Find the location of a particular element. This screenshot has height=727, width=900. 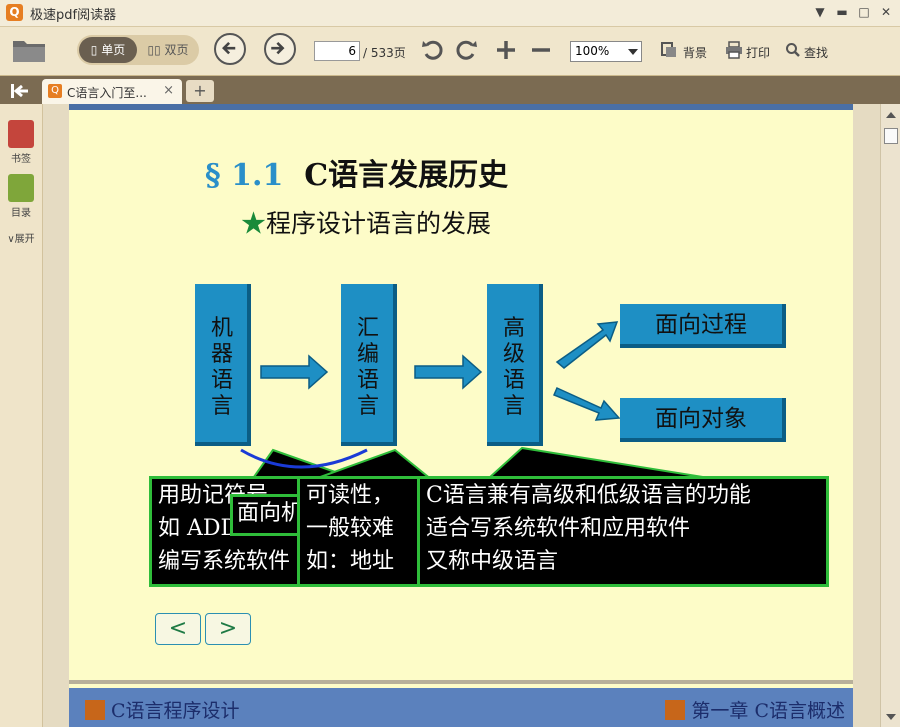

double-page-button: ▯▯ 双页 is located at coordinates (168, 50).